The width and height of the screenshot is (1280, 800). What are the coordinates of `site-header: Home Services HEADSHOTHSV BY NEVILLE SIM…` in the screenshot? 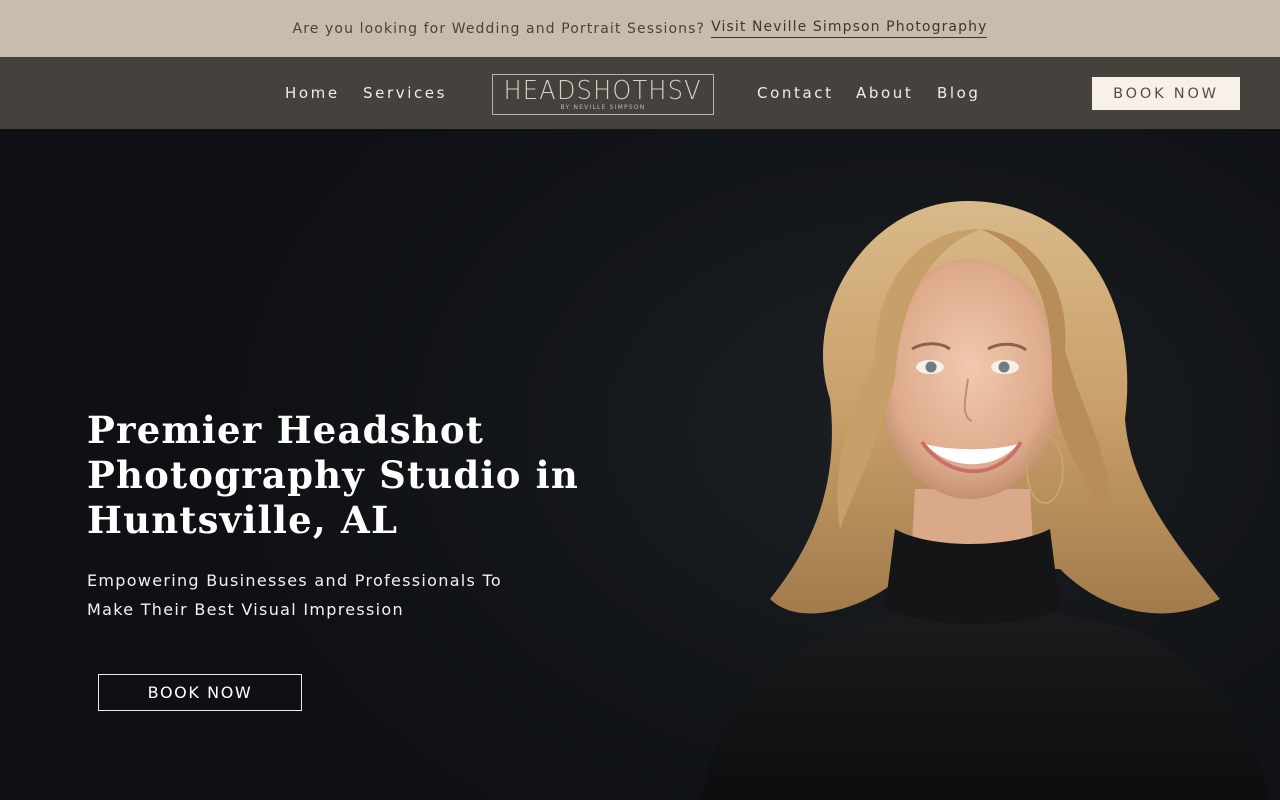 It's located at (640, 93).